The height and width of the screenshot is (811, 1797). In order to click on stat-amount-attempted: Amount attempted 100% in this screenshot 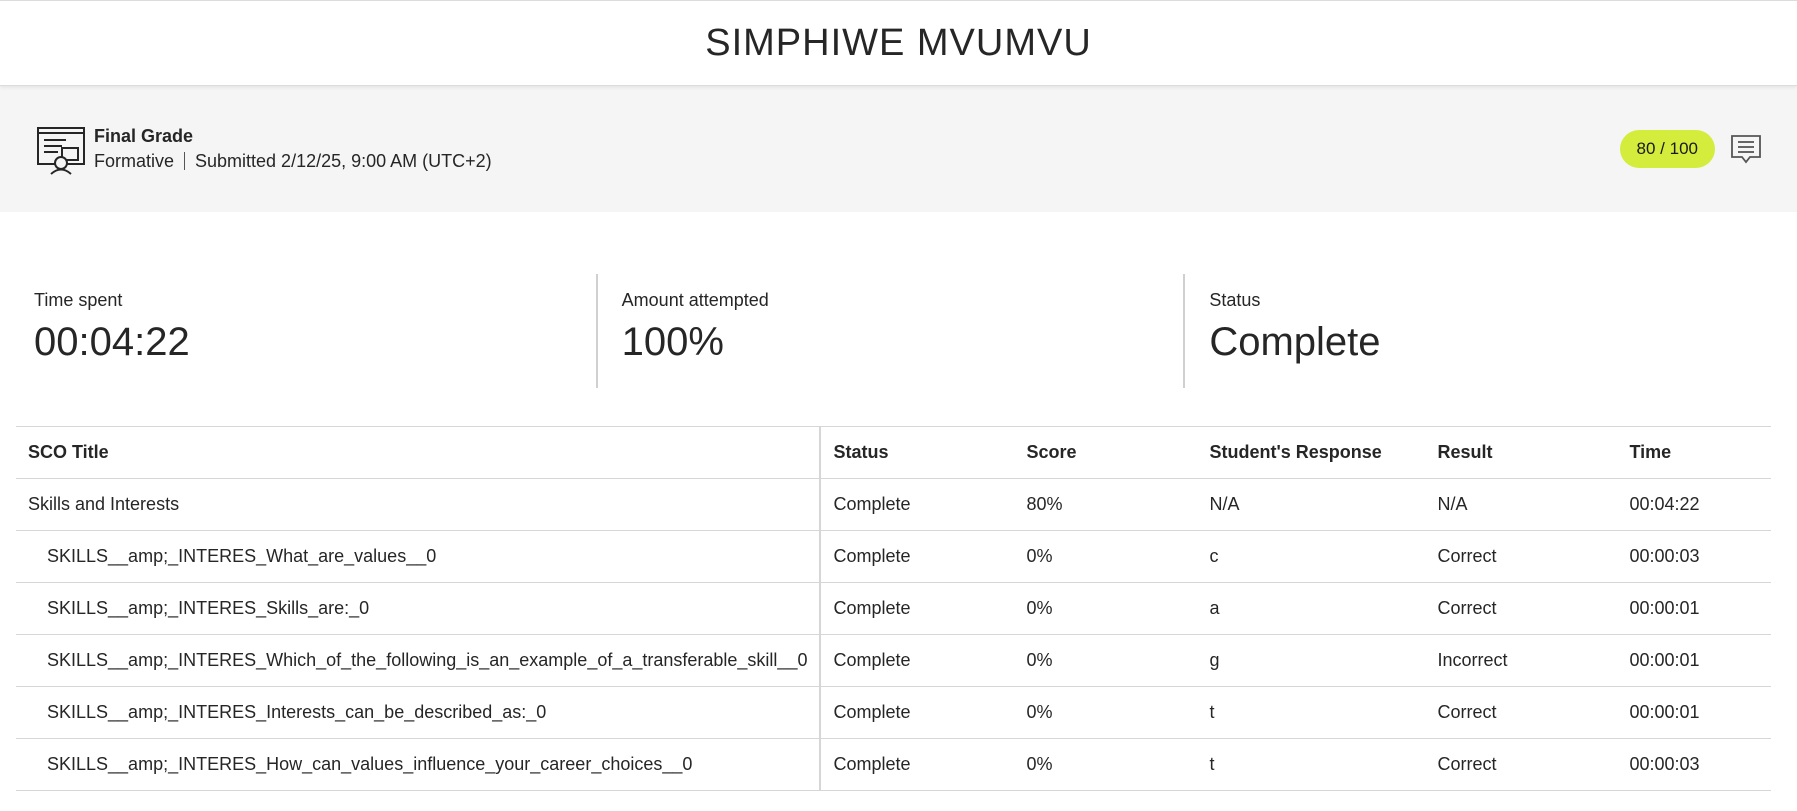, I will do `click(889, 331)`.